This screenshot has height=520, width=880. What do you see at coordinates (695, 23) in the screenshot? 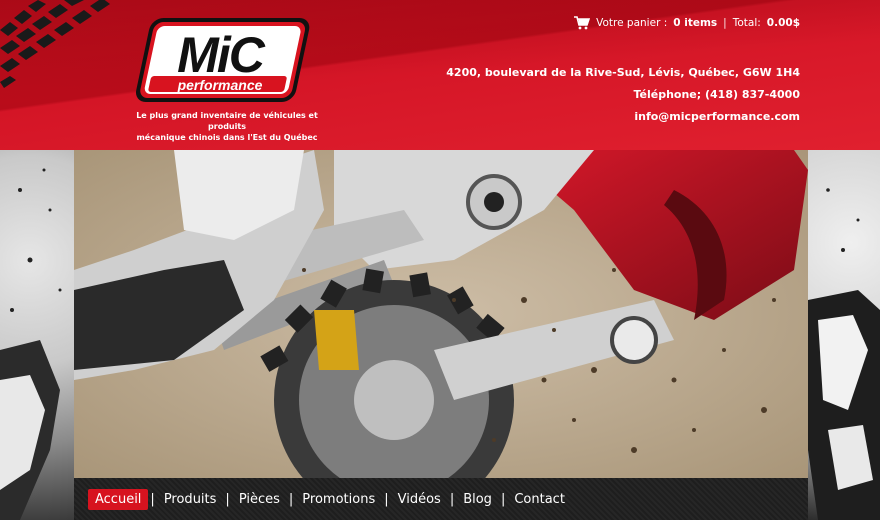
I see `cart-items-count: 0 items` at bounding box center [695, 23].